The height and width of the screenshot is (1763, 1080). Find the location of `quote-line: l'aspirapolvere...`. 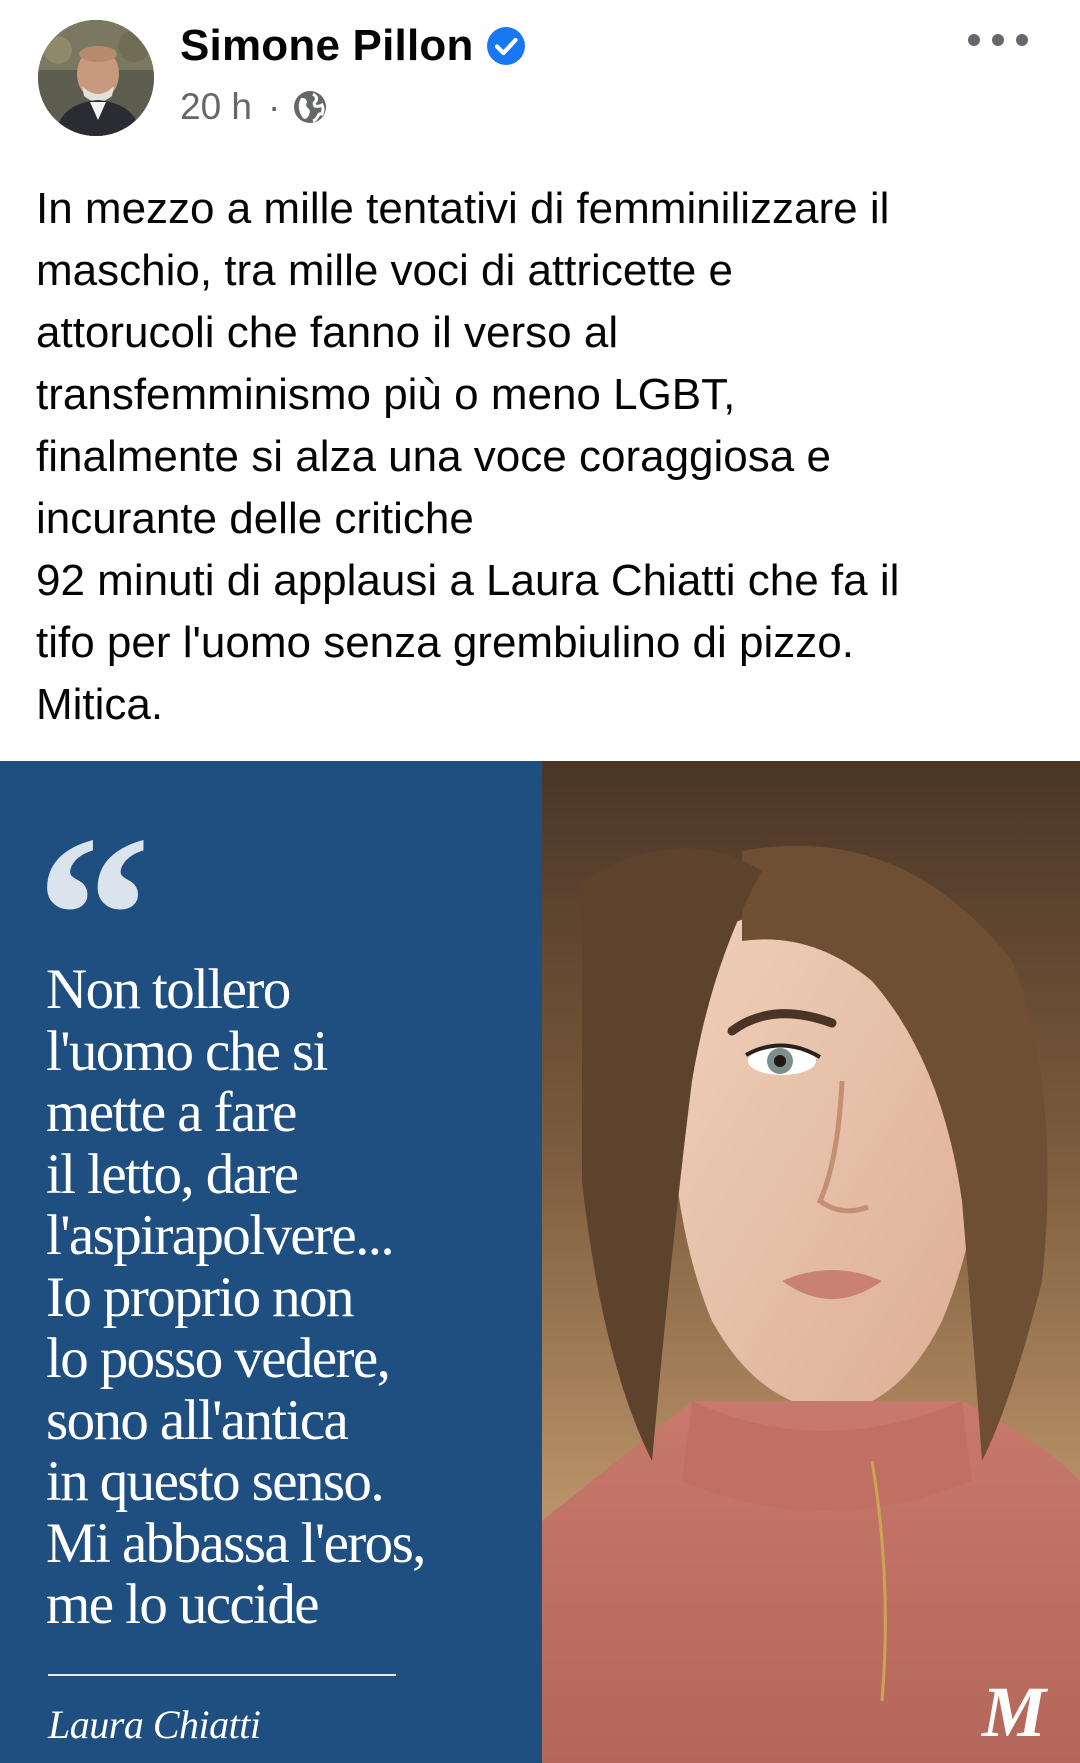

quote-line: l'aspirapolvere... is located at coordinates (220, 1235).